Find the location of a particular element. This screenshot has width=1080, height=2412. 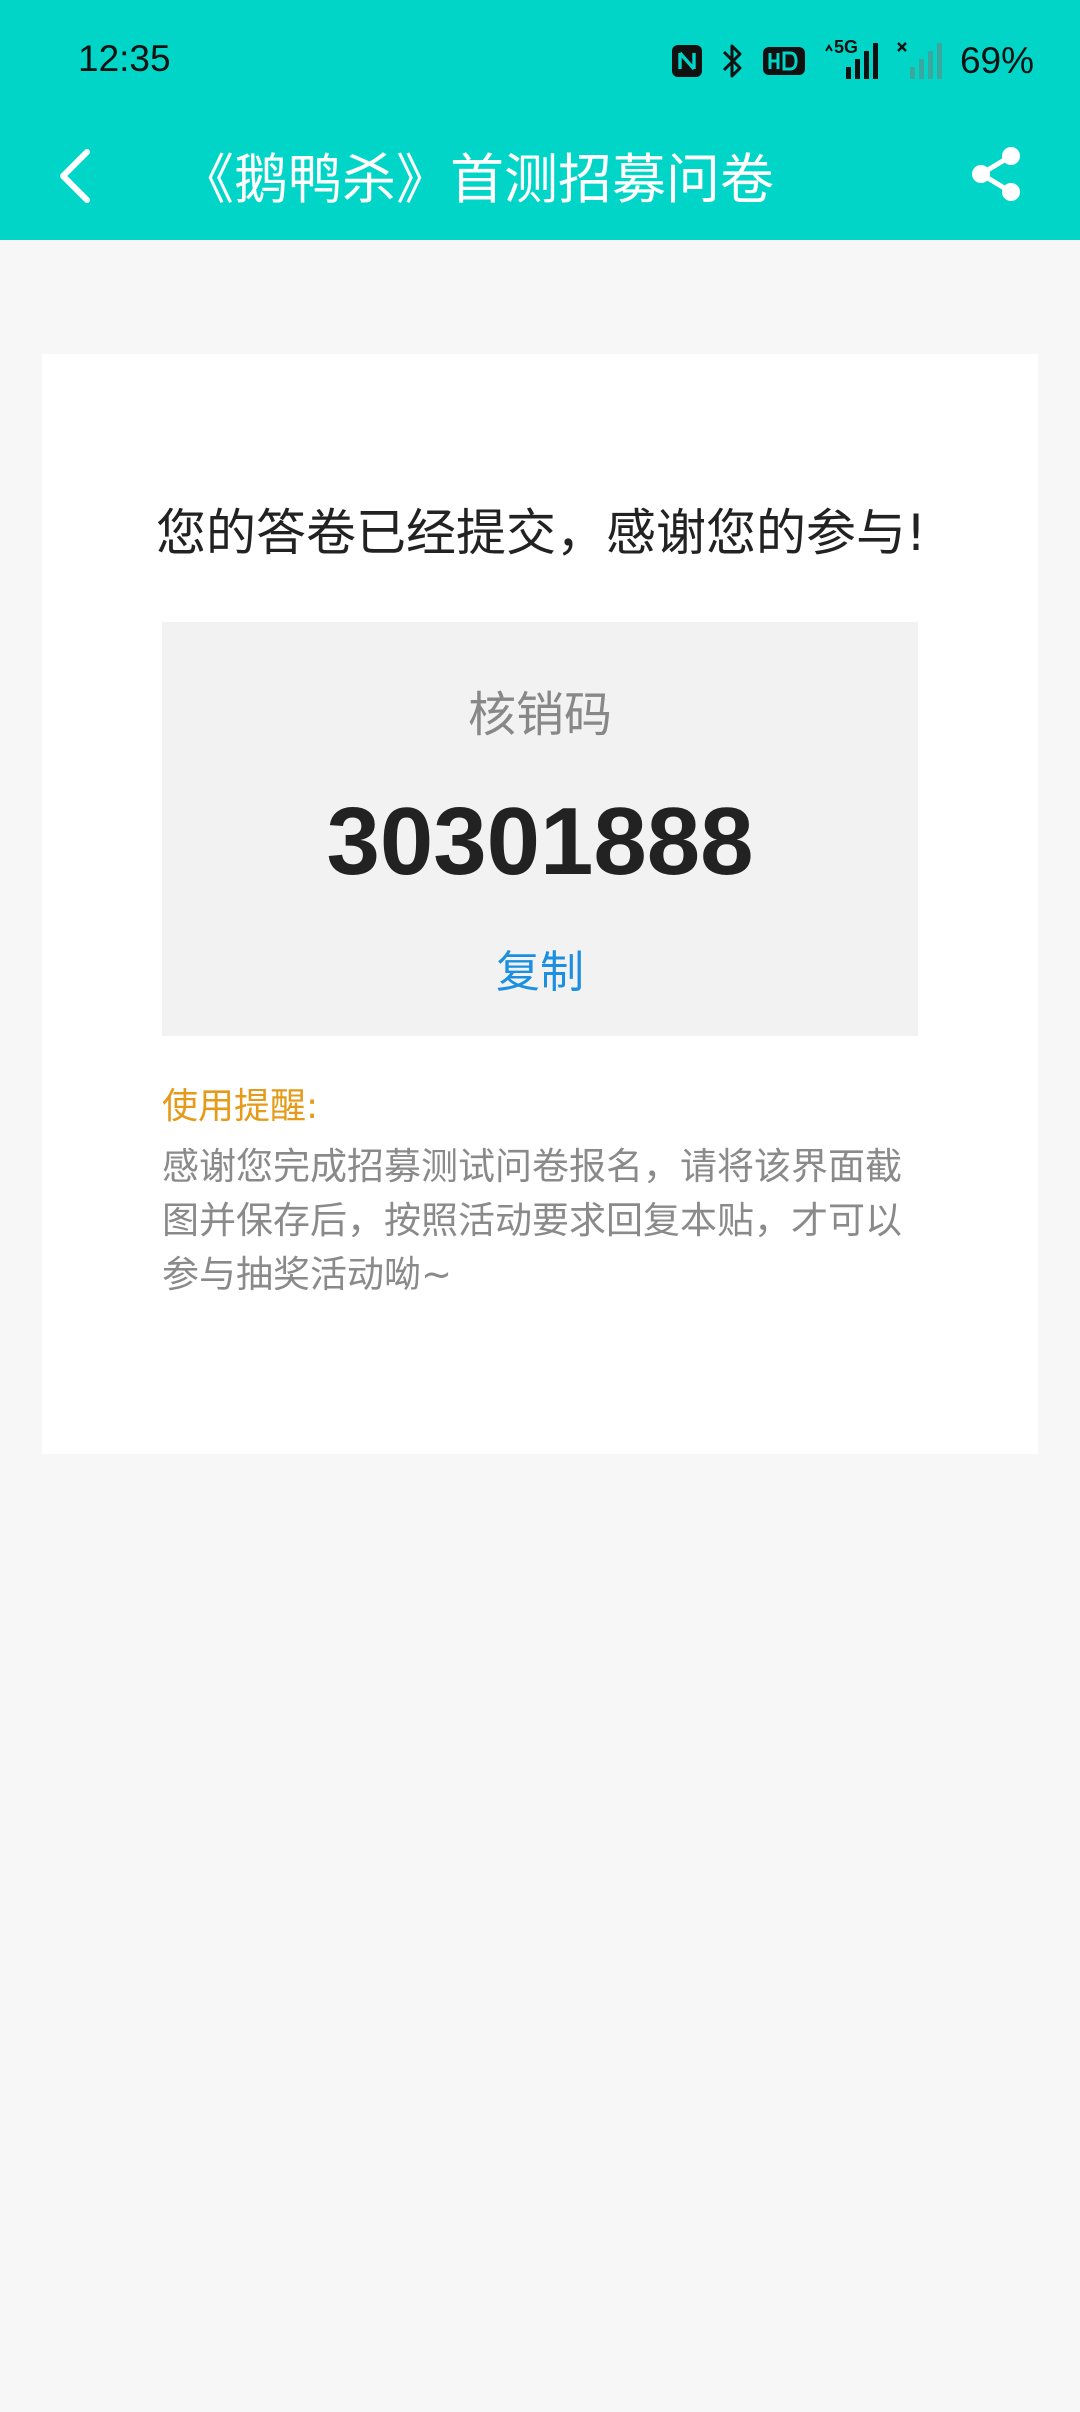

chevron-left-icon is located at coordinates (75, 178).